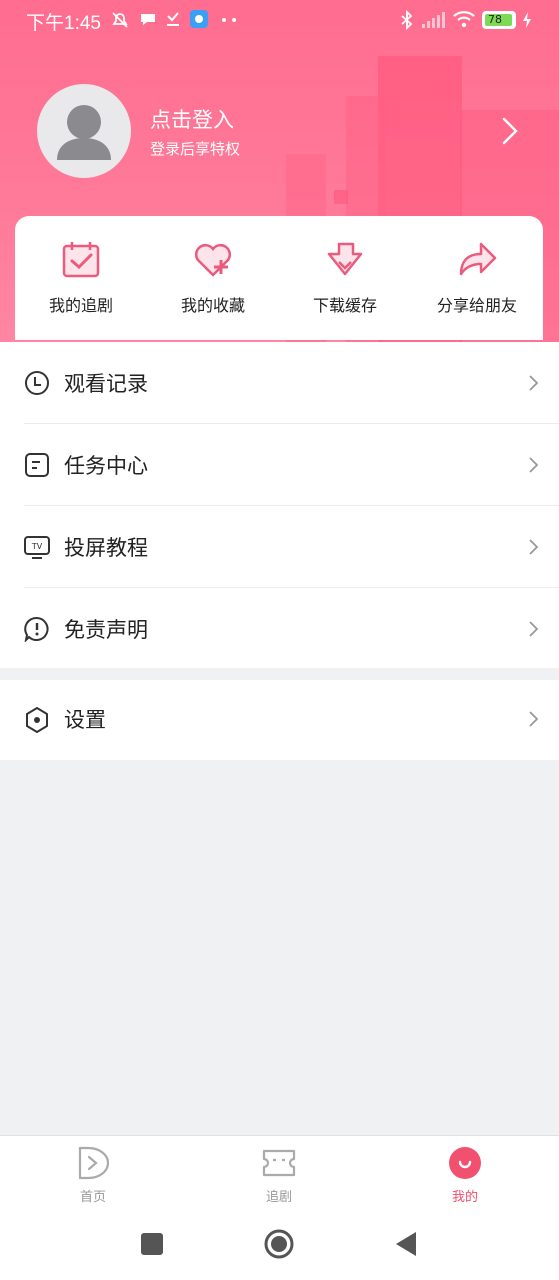 The width and height of the screenshot is (559, 1280). Describe the element at coordinates (279, 720) in the screenshot. I see `menu-item-settings: 设置` at that location.